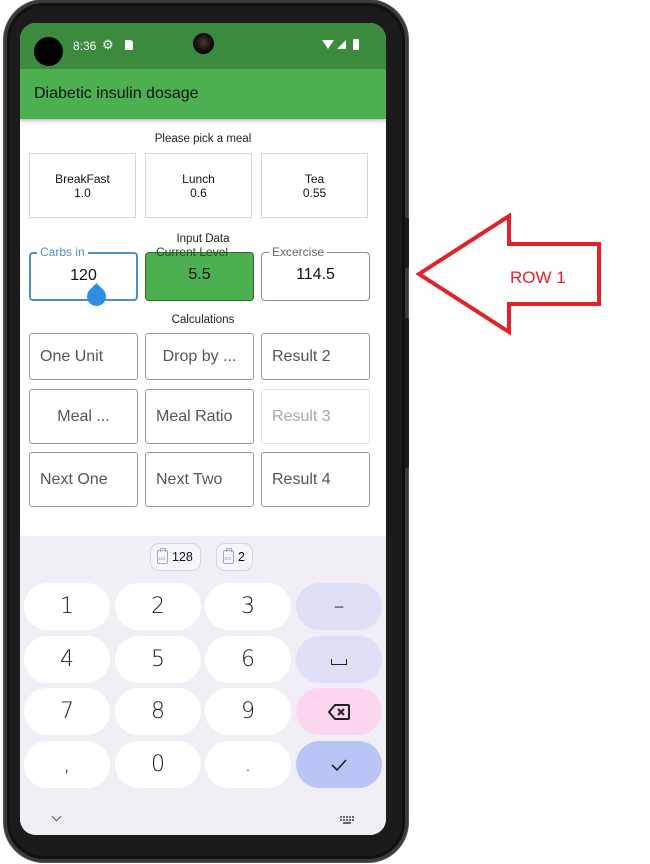  Describe the element at coordinates (192, 252) in the screenshot. I see `current-level-label: Current Level` at that location.